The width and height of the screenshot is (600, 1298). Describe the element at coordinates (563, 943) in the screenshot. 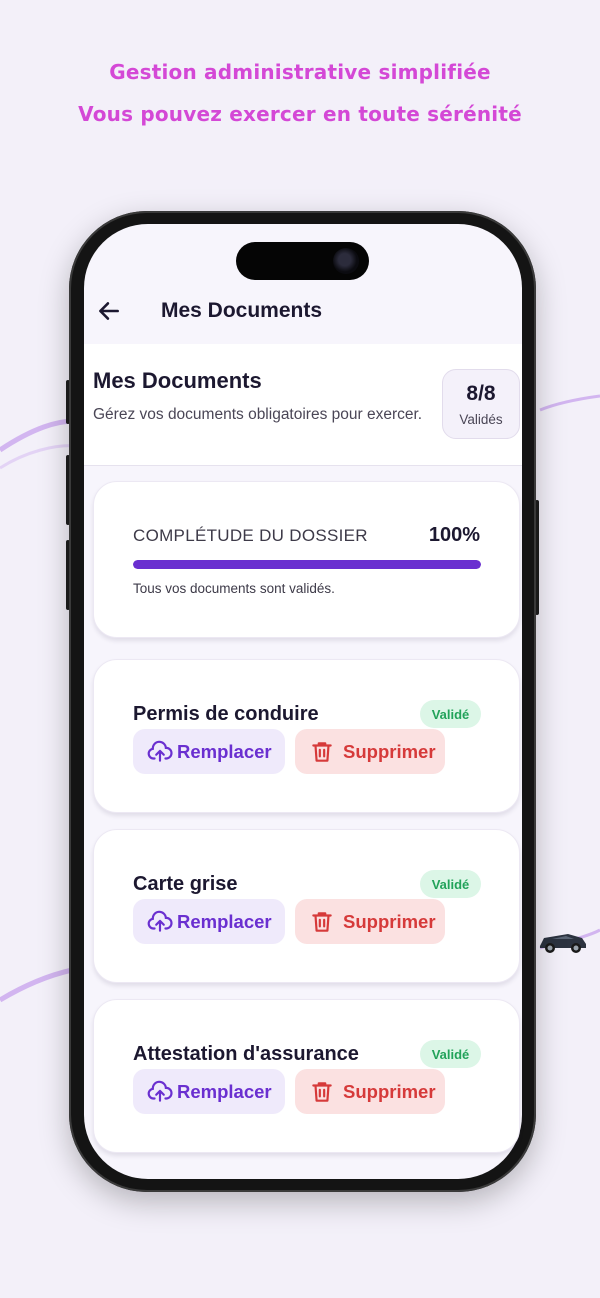

I see `car-icon` at that location.